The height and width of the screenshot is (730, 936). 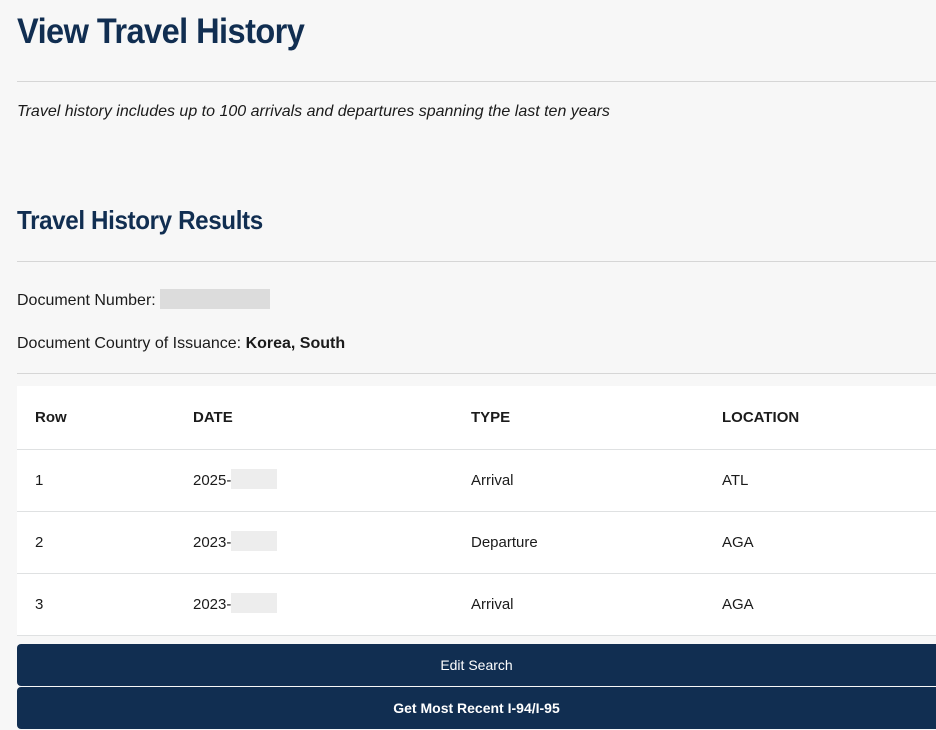 What do you see at coordinates (105, 418) in the screenshot?
I see `header-row: Row` at bounding box center [105, 418].